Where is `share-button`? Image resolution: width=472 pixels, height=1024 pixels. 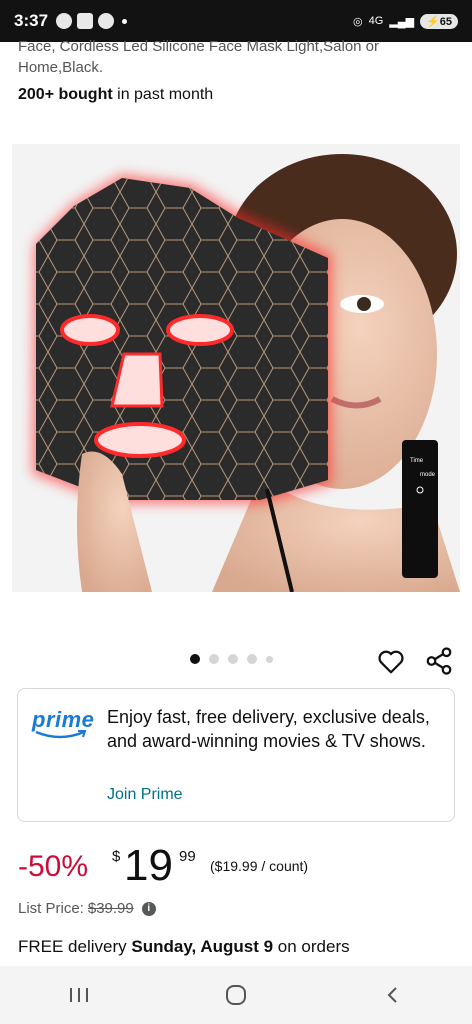 share-button is located at coordinates (439, 661).